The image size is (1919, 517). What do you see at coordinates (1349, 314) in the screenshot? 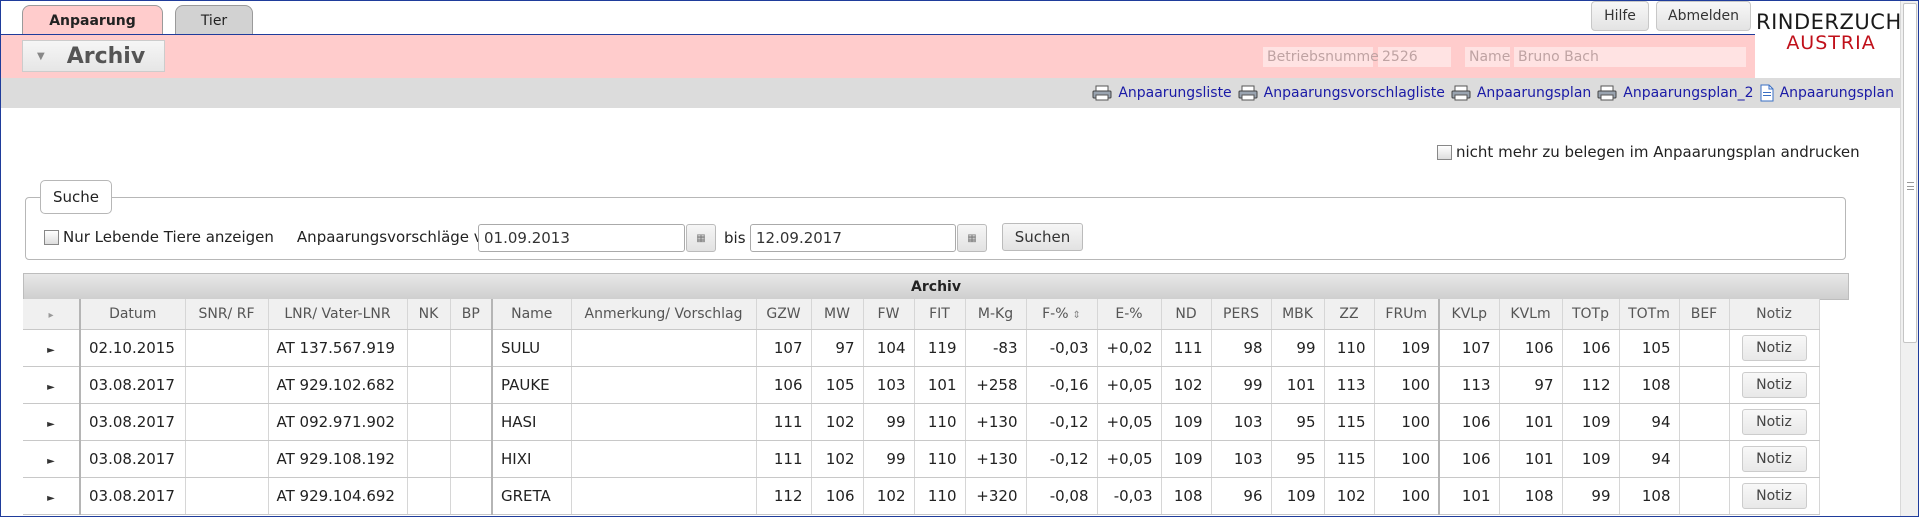
I see `col-header: ZZ` at bounding box center [1349, 314].